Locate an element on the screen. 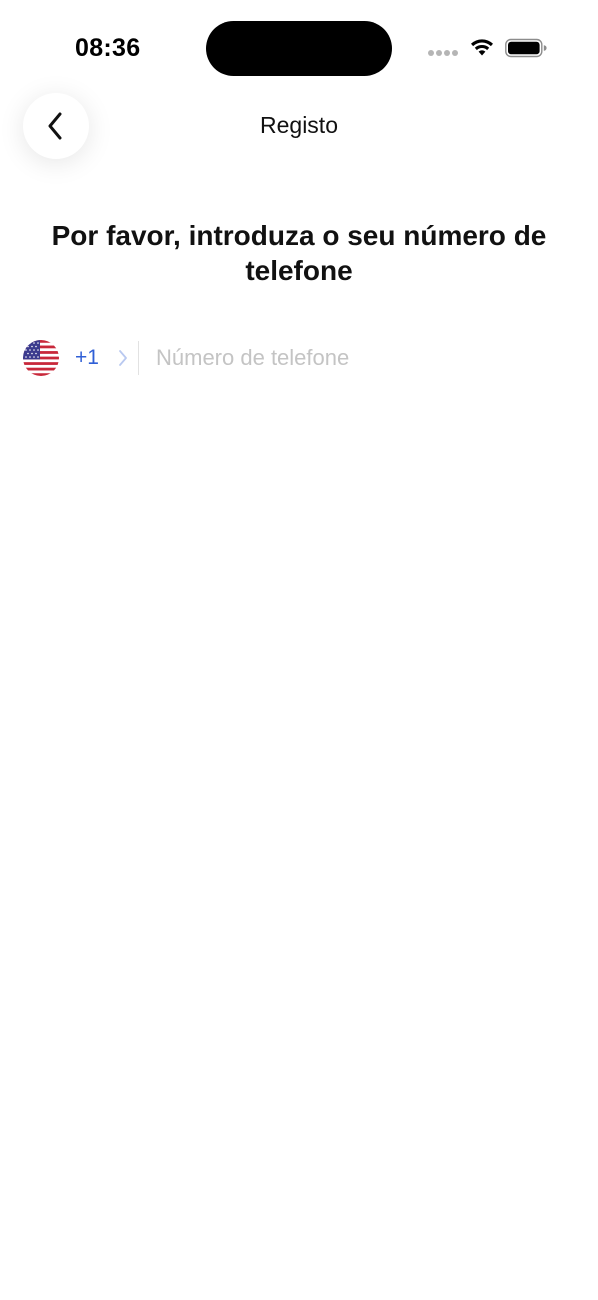 This screenshot has height=1300, width=598. nav-bar: Registo is located at coordinates (299, 126).